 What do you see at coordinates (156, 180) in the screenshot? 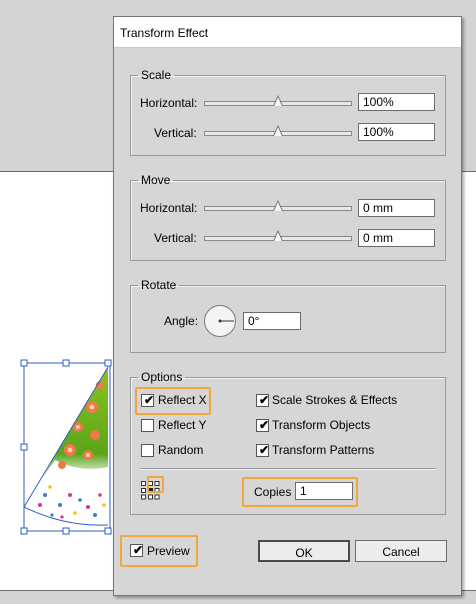
I see `move-legend: Move` at bounding box center [156, 180].